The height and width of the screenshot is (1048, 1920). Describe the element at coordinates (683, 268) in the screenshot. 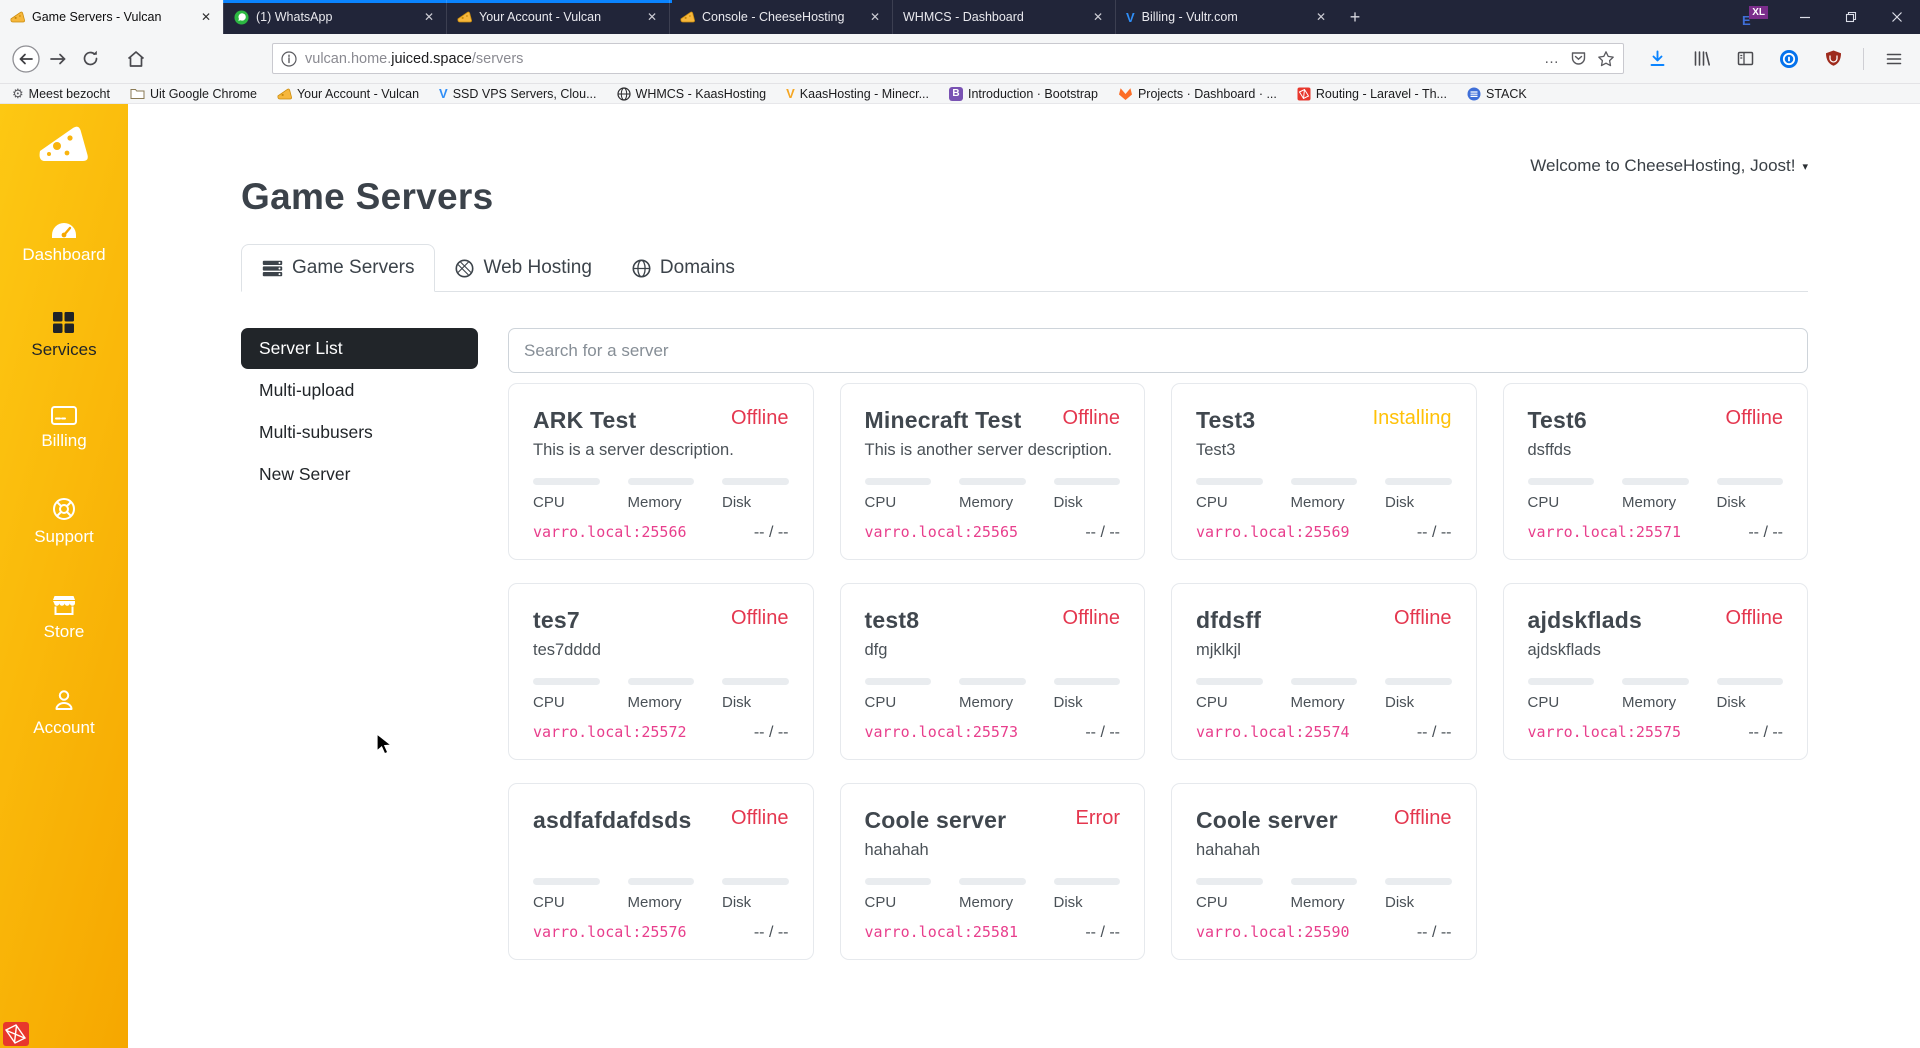

I see `tab-domains: Domains` at that location.